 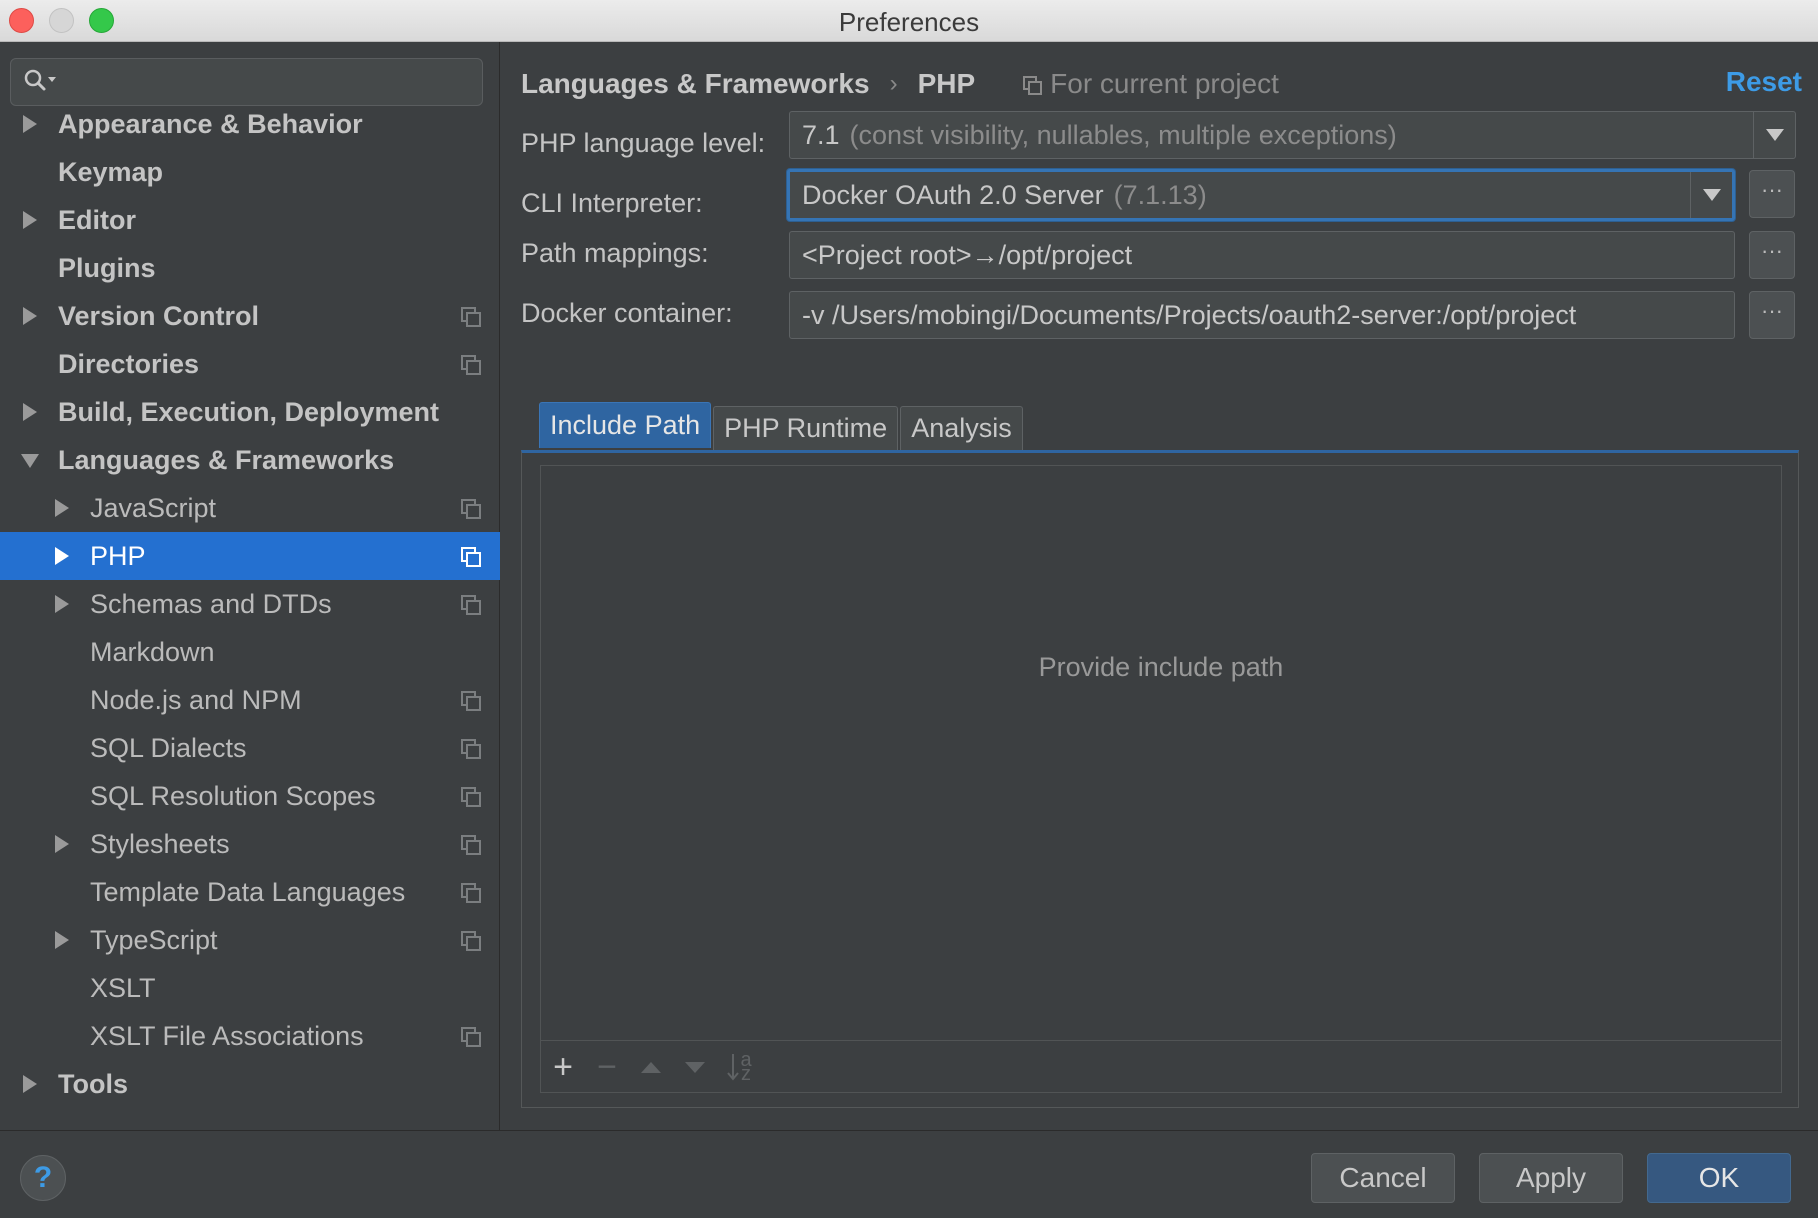 What do you see at coordinates (250, 460) in the screenshot?
I see `sidebar-item-languages-frameworks: Languages & Frameworks` at bounding box center [250, 460].